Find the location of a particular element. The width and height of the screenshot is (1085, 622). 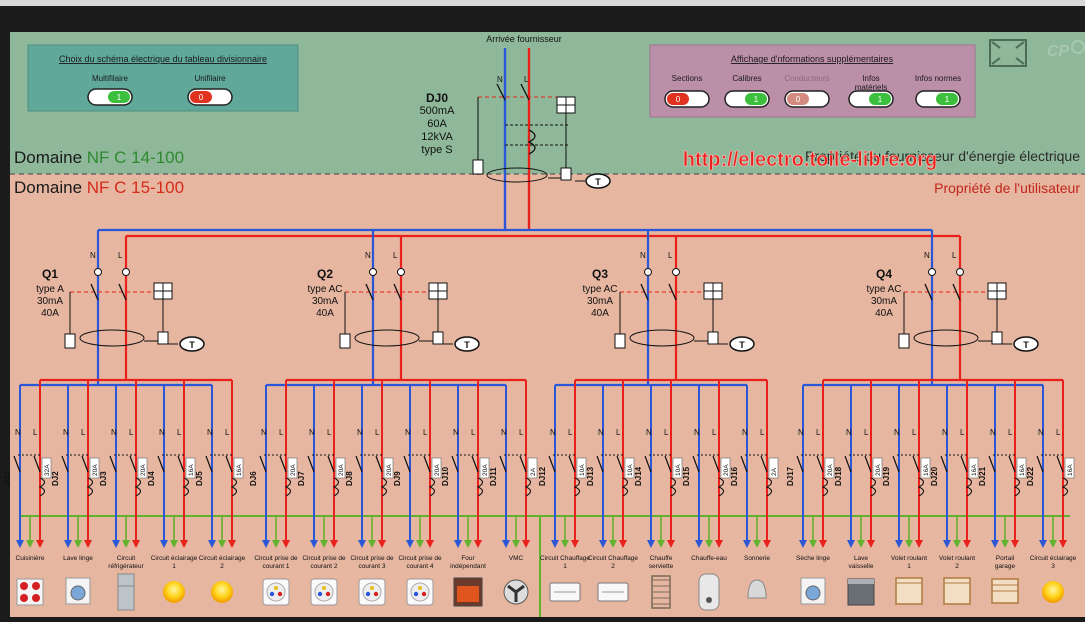

info-toggle-label: Conducteurs is located at coordinates (806, 78).